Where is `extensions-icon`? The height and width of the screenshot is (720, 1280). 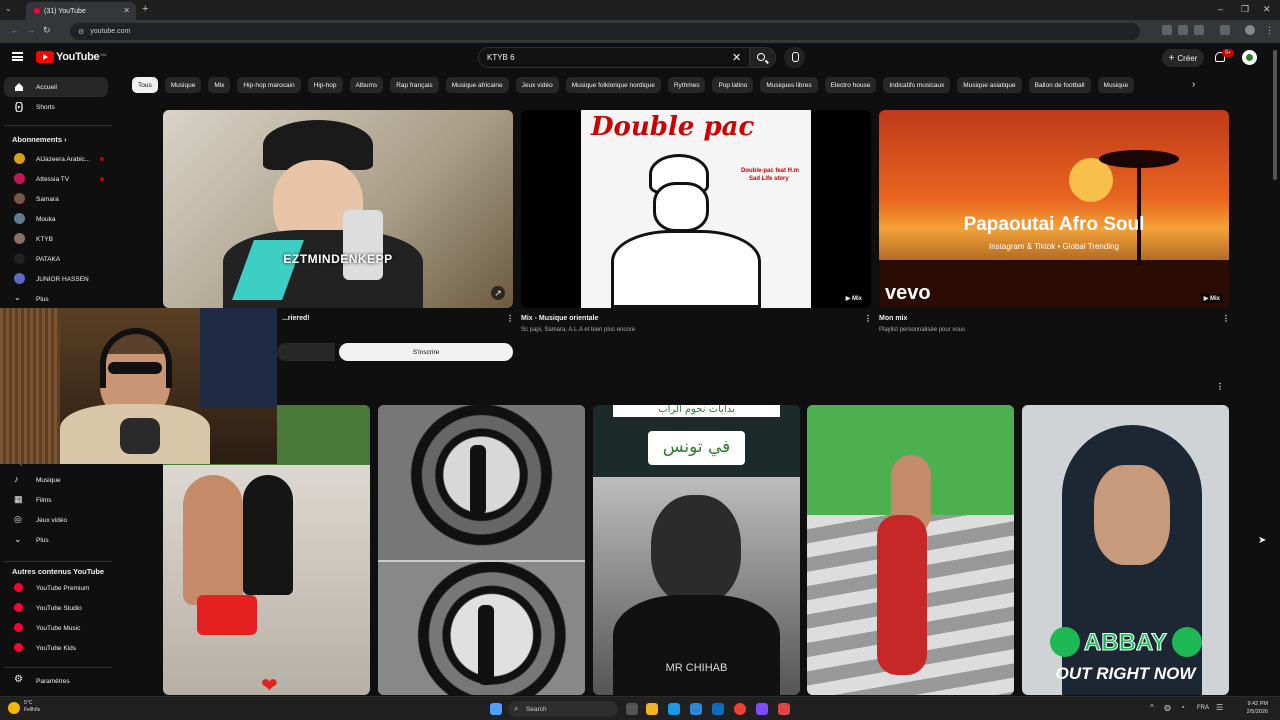 extensions-icon is located at coordinates (1225, 30).